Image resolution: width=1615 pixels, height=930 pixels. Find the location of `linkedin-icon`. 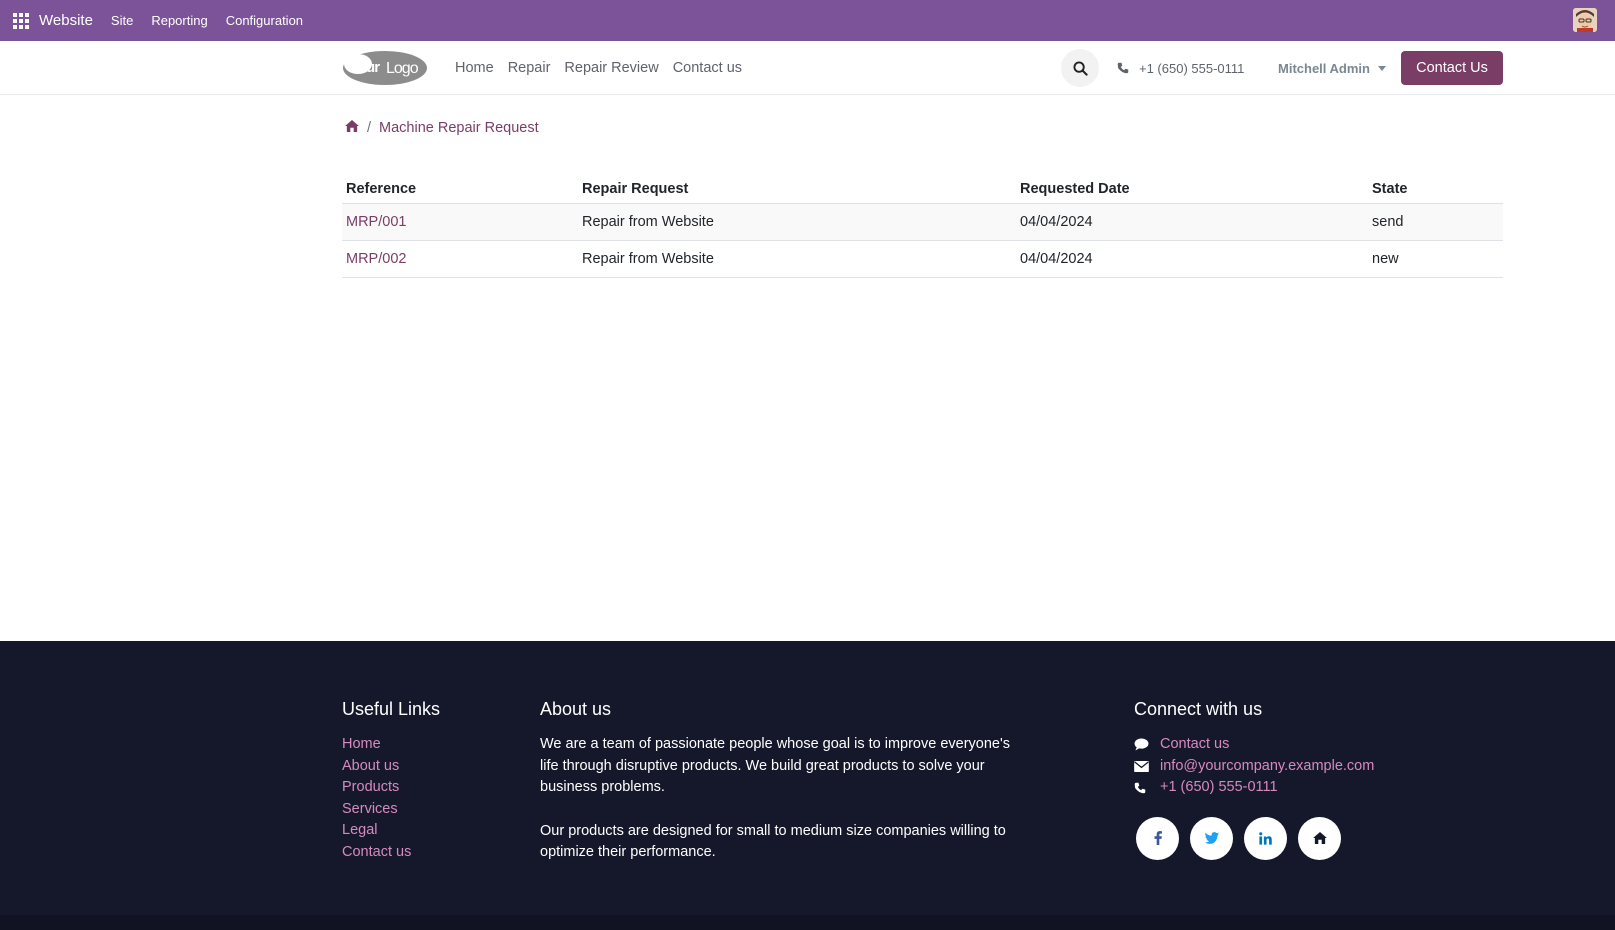

linkedin-icon is located at coordinates (1265, 838).